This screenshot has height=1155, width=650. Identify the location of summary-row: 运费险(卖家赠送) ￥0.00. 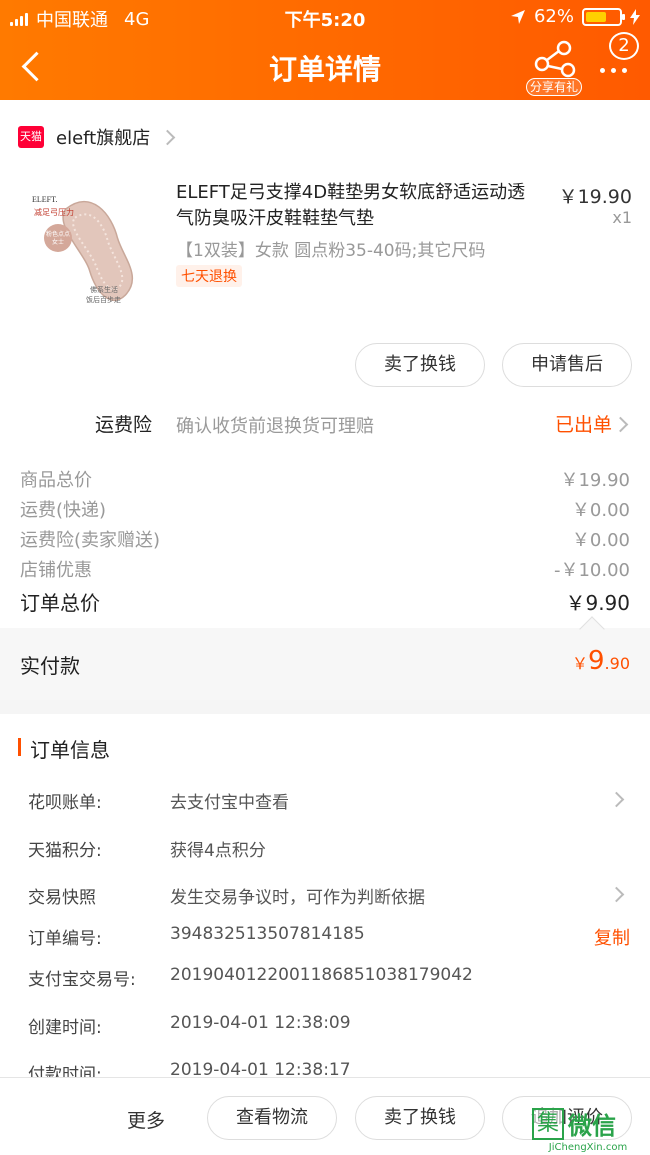
(325, 540).